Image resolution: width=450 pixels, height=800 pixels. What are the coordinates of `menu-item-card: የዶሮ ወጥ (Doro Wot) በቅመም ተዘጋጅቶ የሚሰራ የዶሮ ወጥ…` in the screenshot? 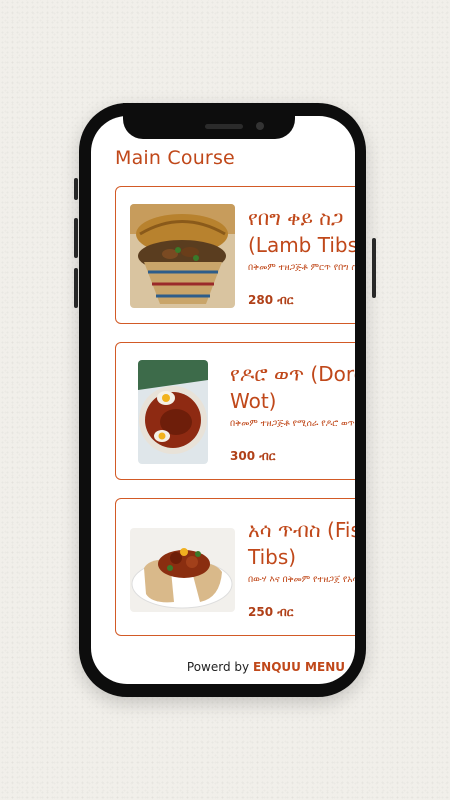 It's located at (235, 411).